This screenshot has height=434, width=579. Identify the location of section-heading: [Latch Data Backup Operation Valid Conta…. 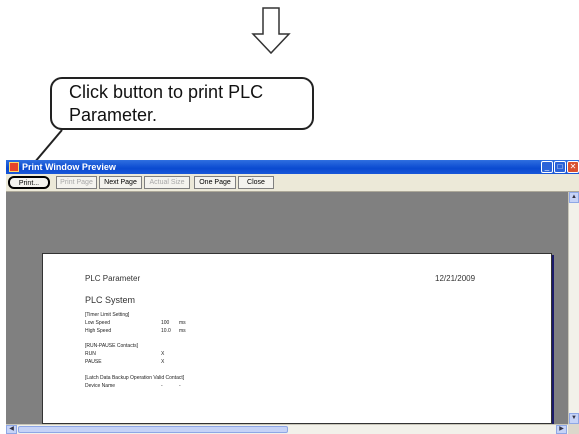
(135, 378).